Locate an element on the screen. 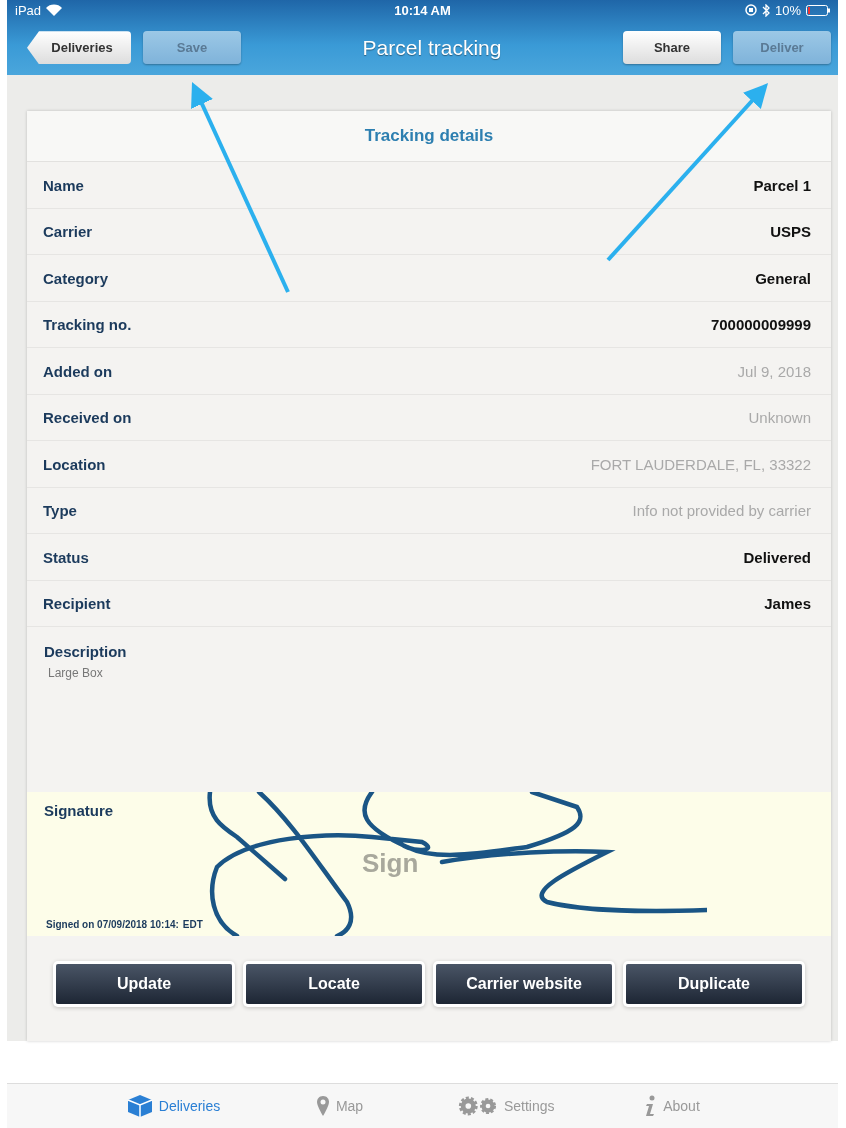  device-name: iPad is located at coordinates (28, 10).